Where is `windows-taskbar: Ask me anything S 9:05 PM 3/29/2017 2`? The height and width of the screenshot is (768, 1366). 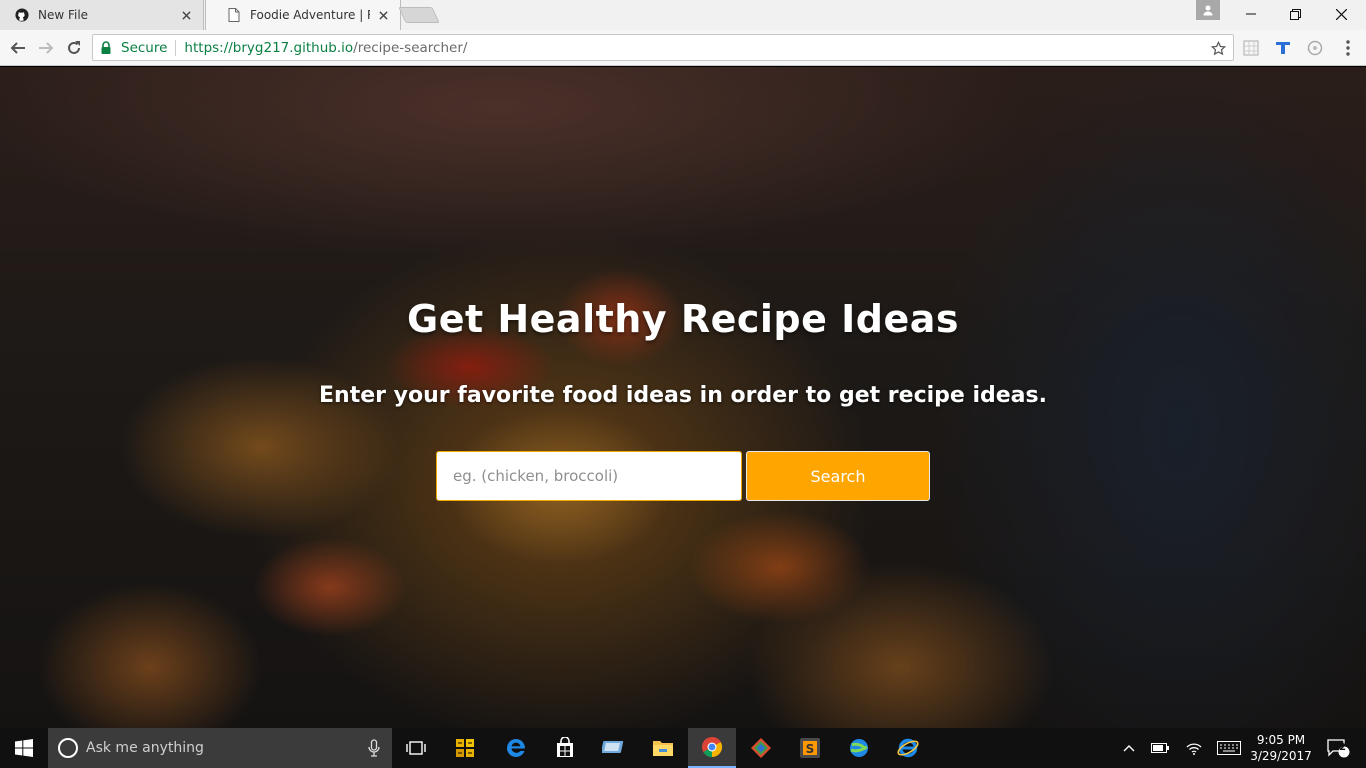
windows-taskbar: Ask me anything S 9:05 PM 3/29/2017 2 is located at coordinates (683, 748).